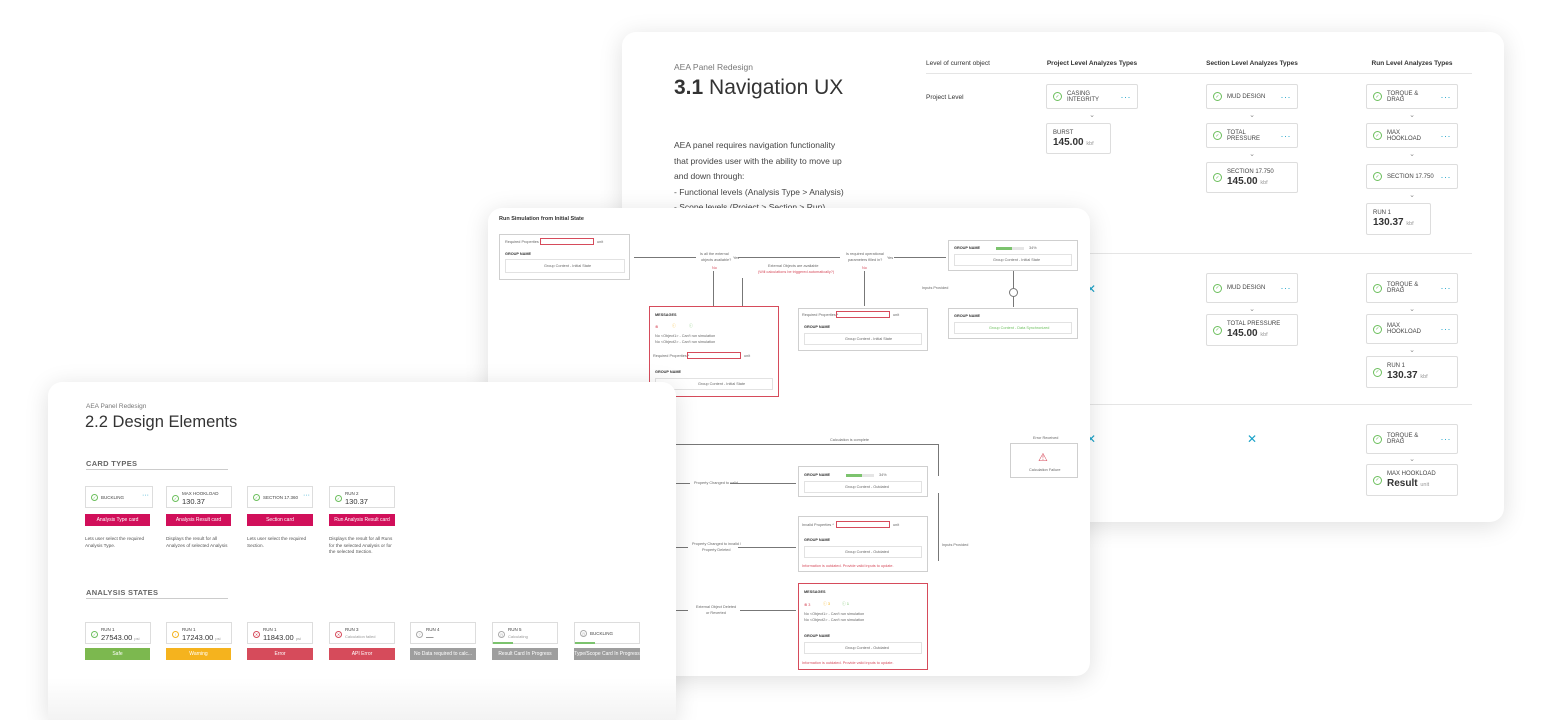 The width and height of the screenshot is (1552, 720). What do you see at coordinates (1092, 96) in the screenshot?
I see `analysis-type-card-casing: ✓ CASING INTEGRITY ···` at bounding box center [1092, 96].